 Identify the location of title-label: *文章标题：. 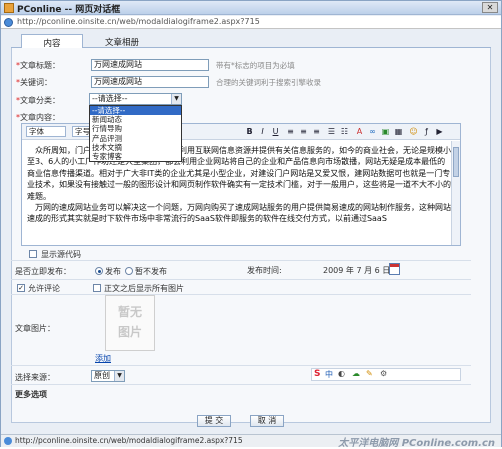
(38, 65).